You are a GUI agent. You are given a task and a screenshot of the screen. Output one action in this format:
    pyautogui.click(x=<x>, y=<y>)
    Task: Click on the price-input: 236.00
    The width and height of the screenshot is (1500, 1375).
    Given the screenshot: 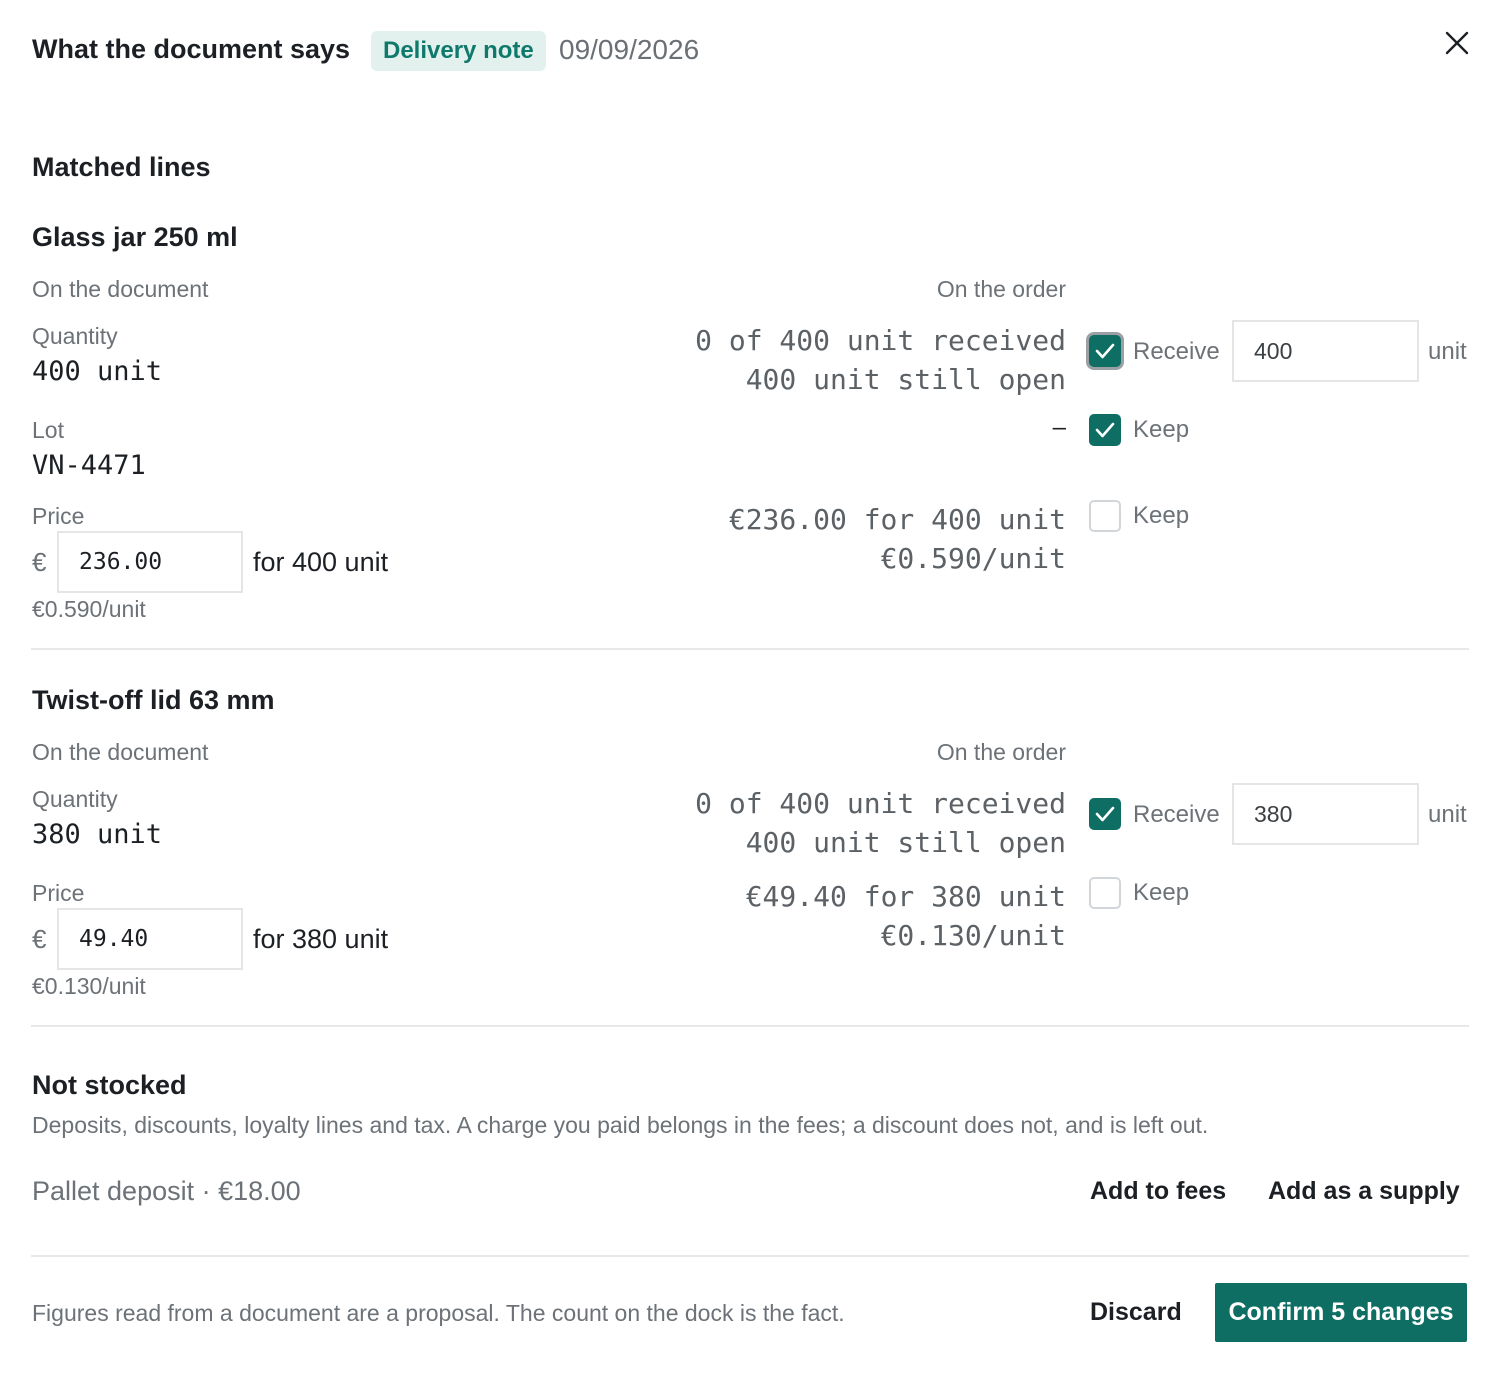 What is the action you would take?
    pyautogui.click(x=150, y=562)
    